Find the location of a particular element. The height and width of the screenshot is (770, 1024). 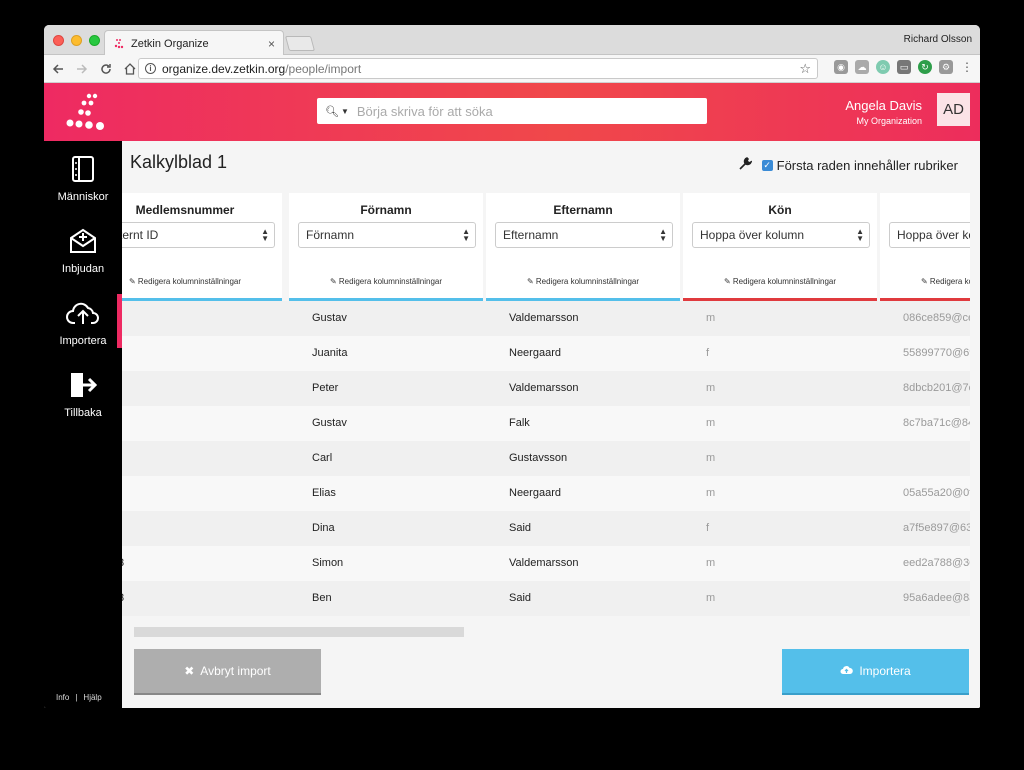

header-row-checkbox: ✓ is located at coordinates (767, 165).